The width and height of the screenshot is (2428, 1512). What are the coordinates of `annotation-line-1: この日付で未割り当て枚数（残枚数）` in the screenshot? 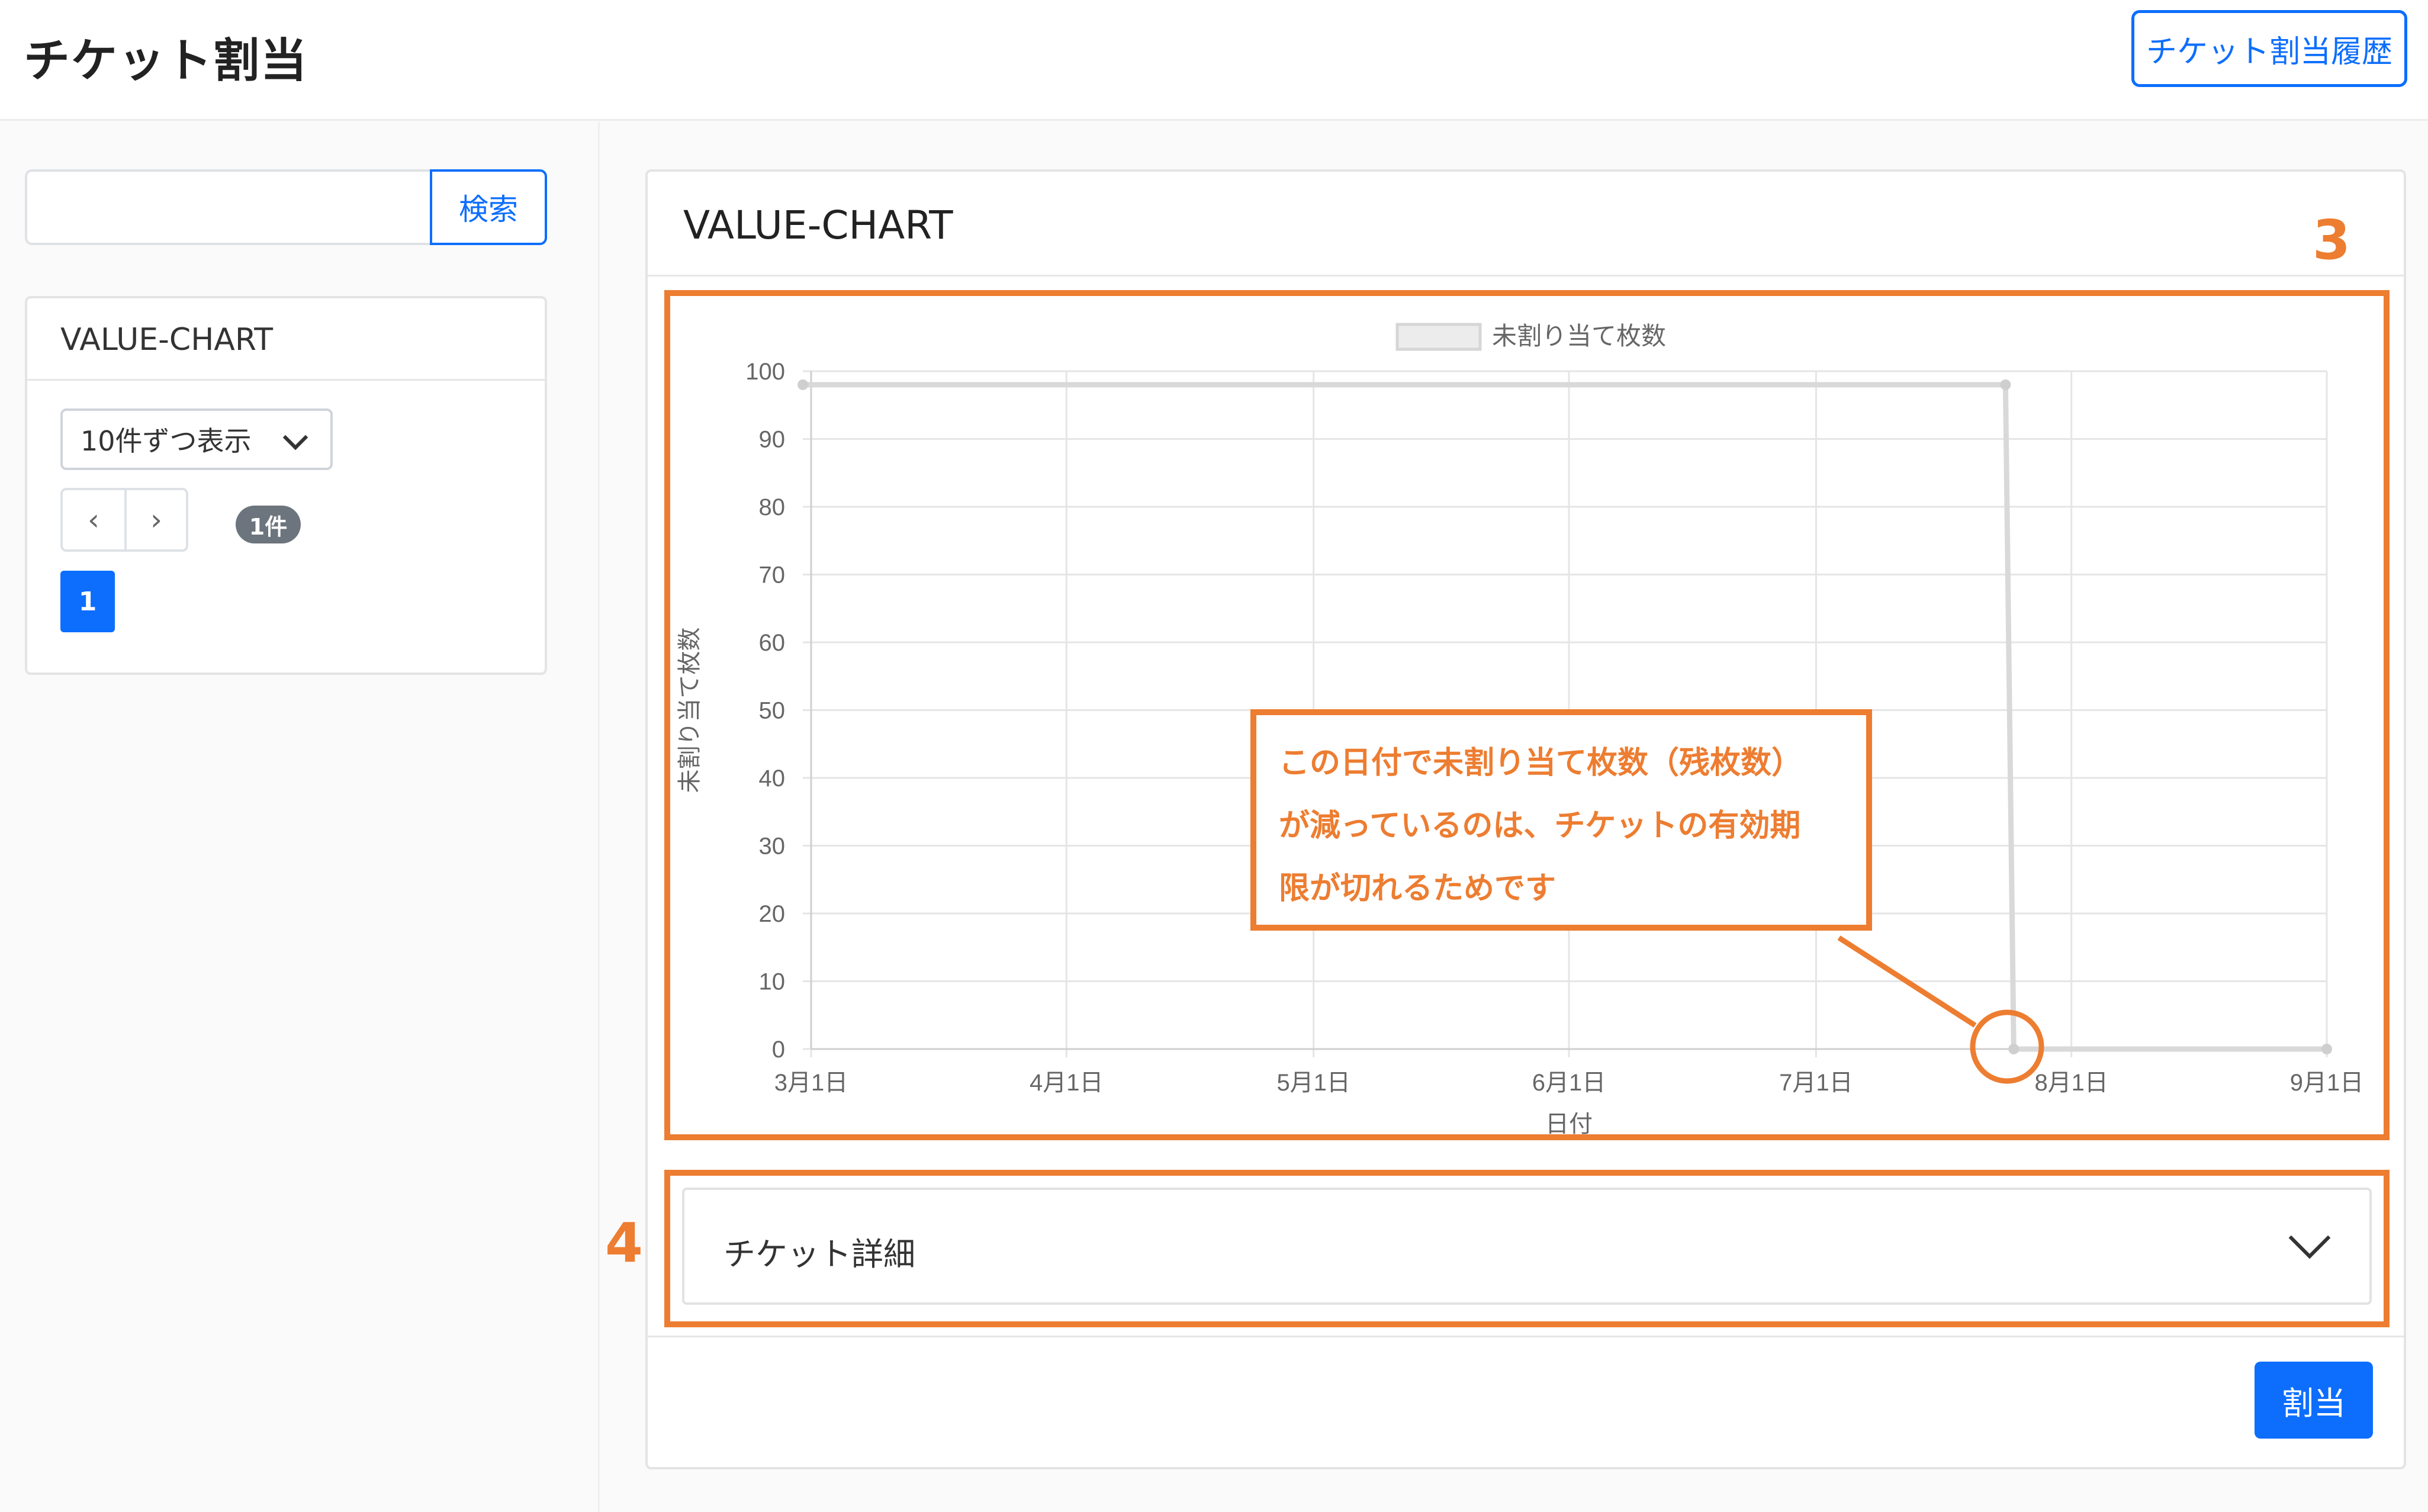 It's located at (1541, 763).